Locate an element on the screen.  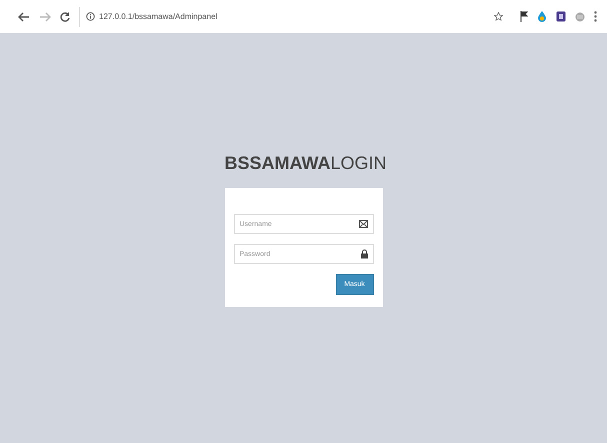
lock-icon is located at coordinates (364, 254).